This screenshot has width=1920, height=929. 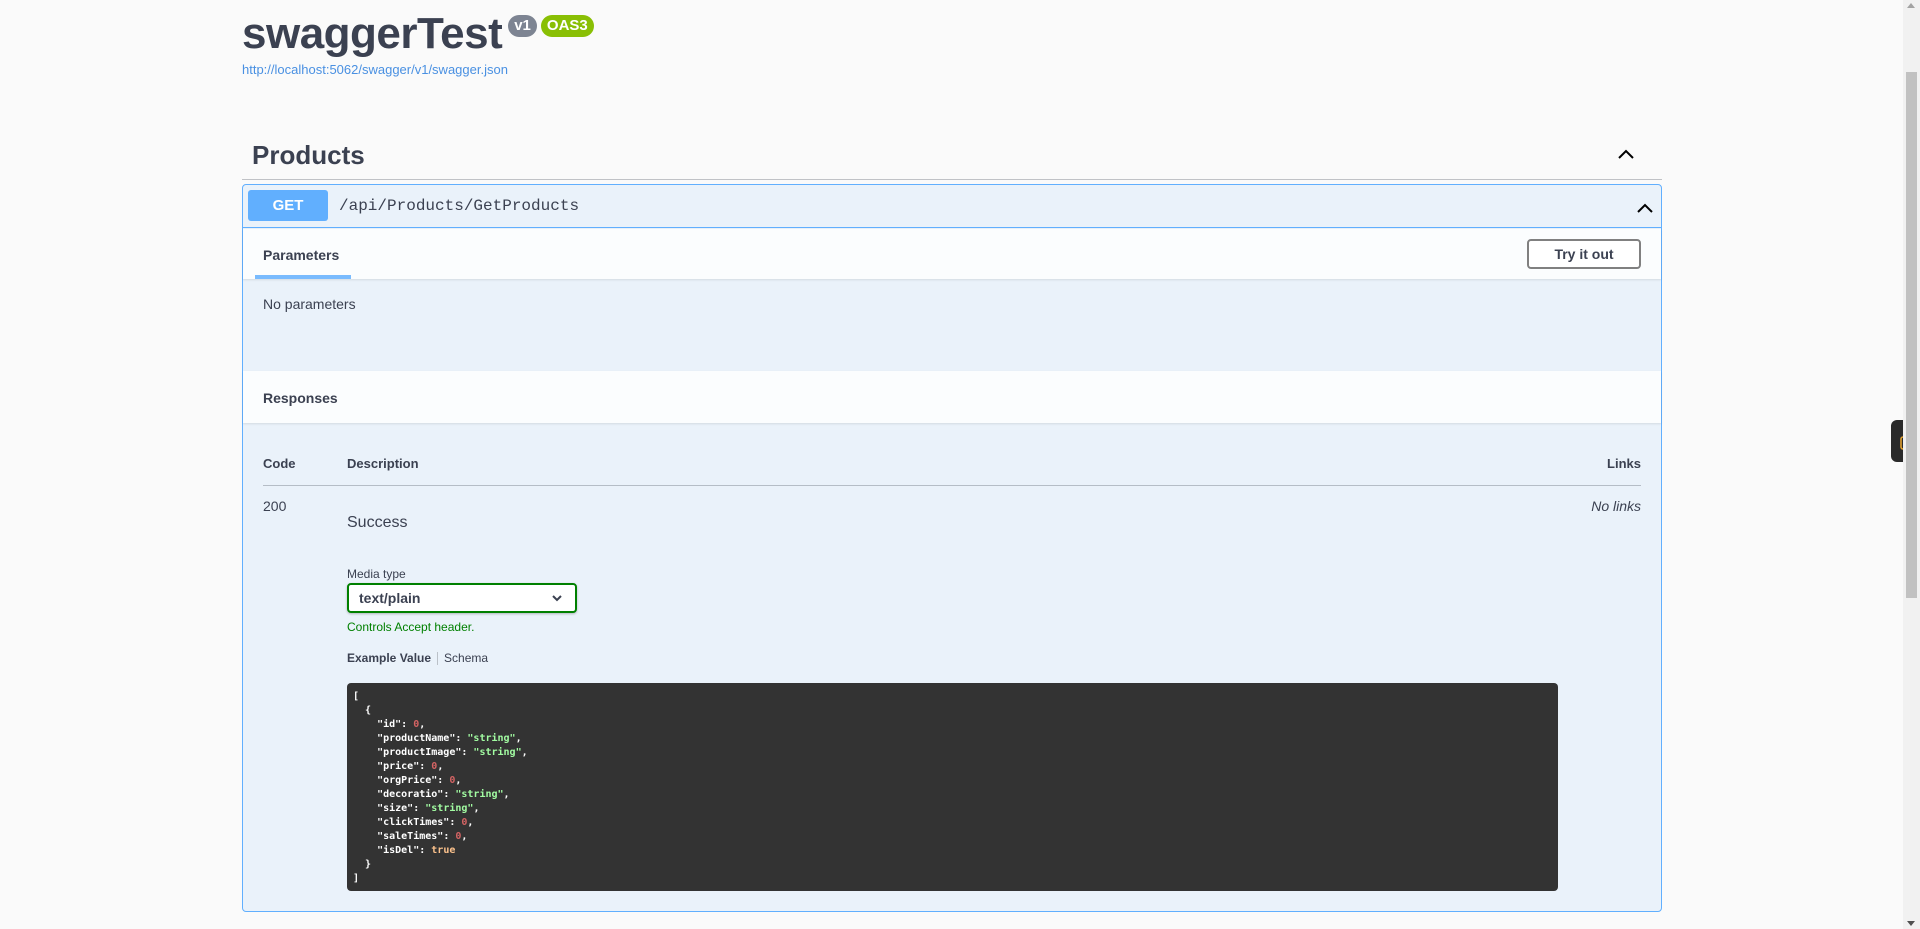 What do you see at coordinates (362, 864) in the screenshot?
I see `code-close-brace: }` at bounding box center [362, 864].